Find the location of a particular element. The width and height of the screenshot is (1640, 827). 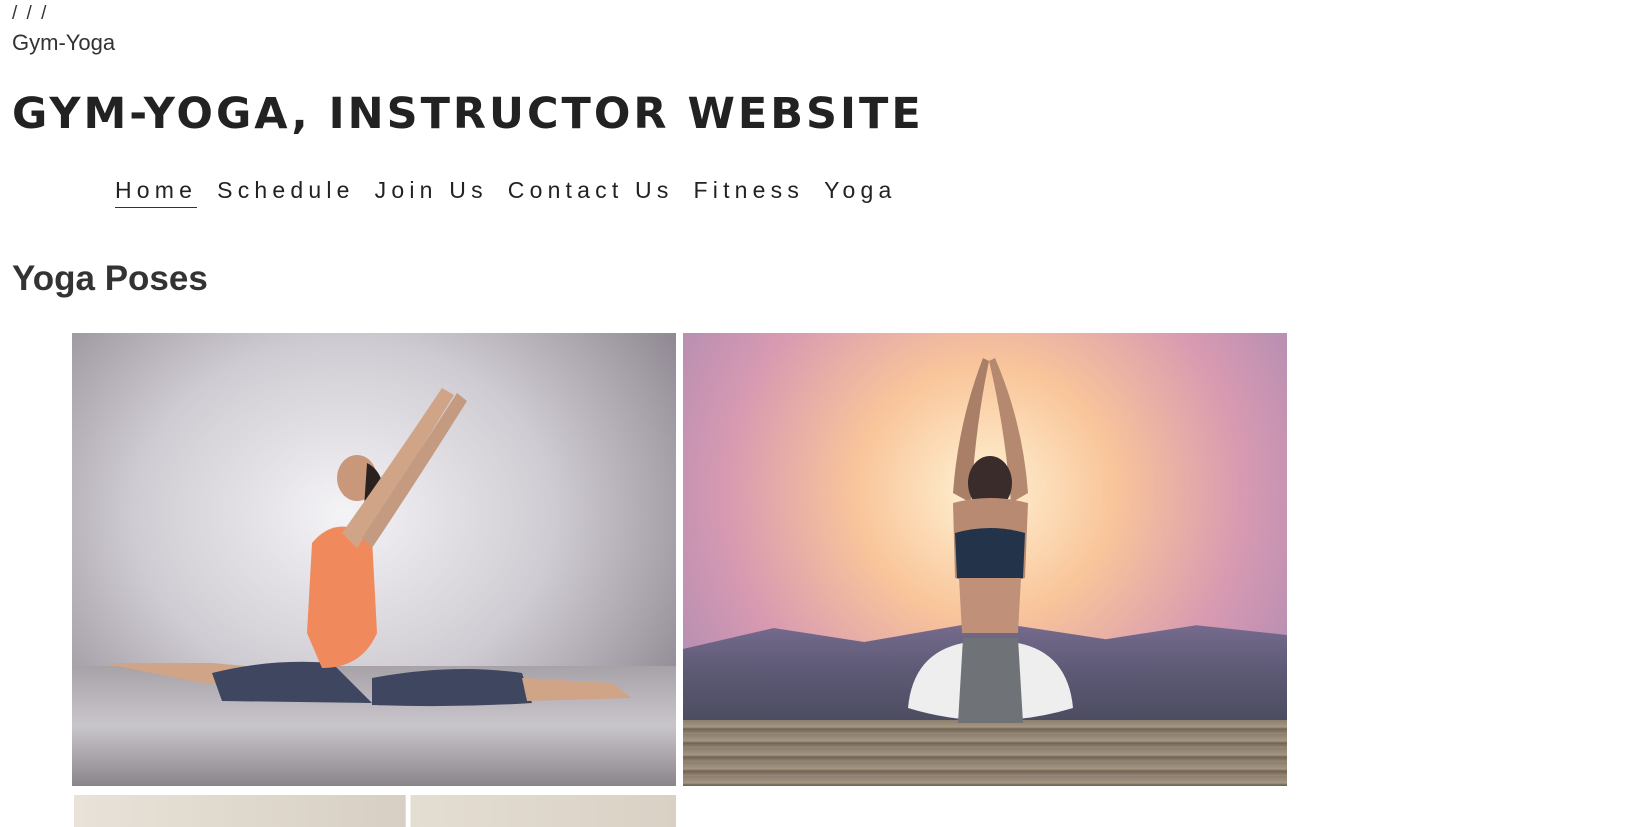

meditation-figure is located at coordinates (990, 540).